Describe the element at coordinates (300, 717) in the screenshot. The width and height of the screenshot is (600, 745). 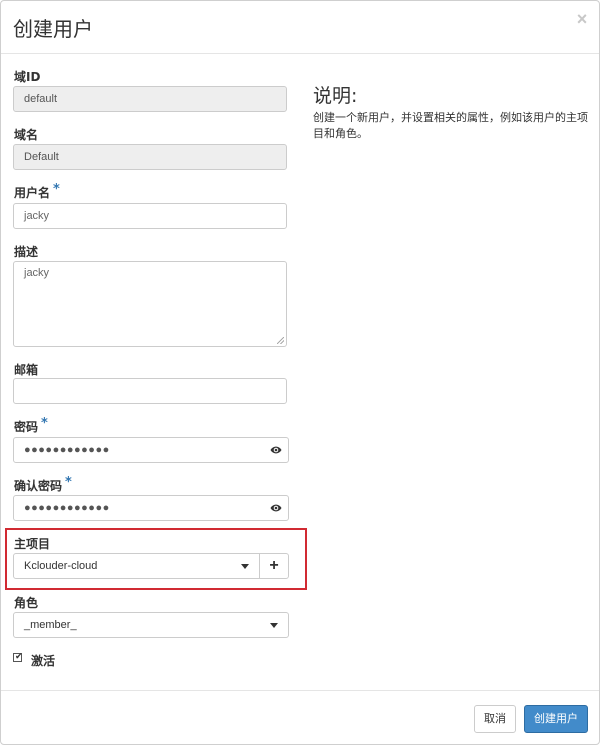
I see `modal-footer: 取消 创建用户` at that location.